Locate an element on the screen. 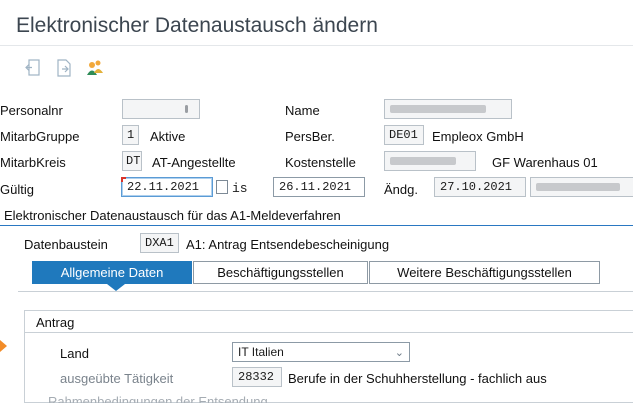  aendg-label: Ändg. is located at coordinates (401, 189).